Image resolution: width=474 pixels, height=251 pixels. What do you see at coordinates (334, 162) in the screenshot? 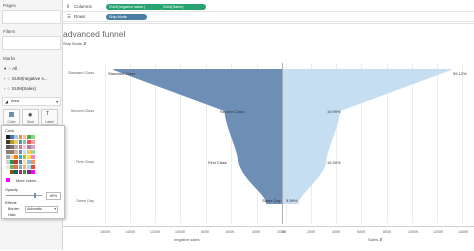
I see `funnel-percent-label: 15.30%` at bounding box center [334, 162].